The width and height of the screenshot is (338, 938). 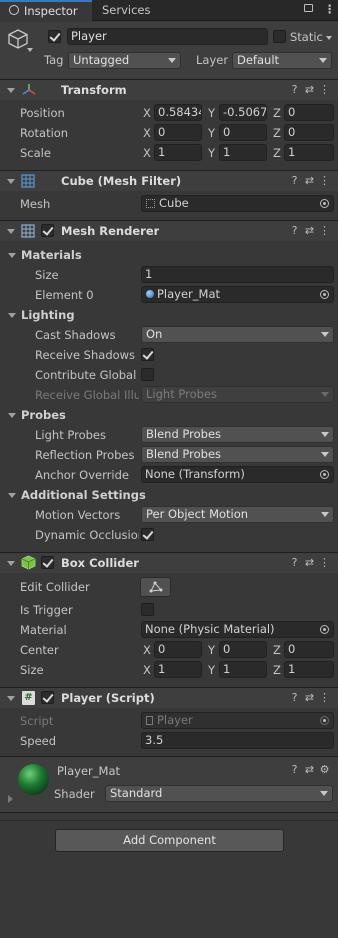 What do you see at coordinates (12, 415) in the screenshot?
I see `probes-foldout-icon` at bounding box center [12, 415].